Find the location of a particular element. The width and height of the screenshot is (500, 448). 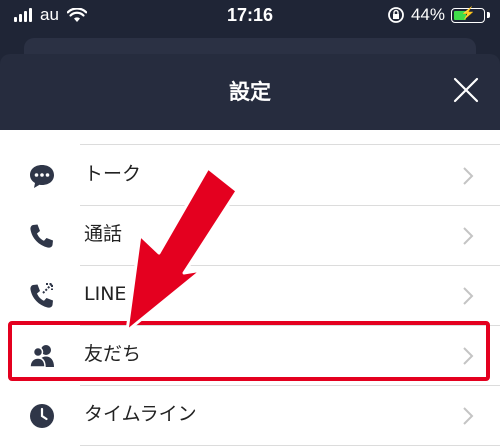

annotation-arrow is located at coordinates (182, 249).